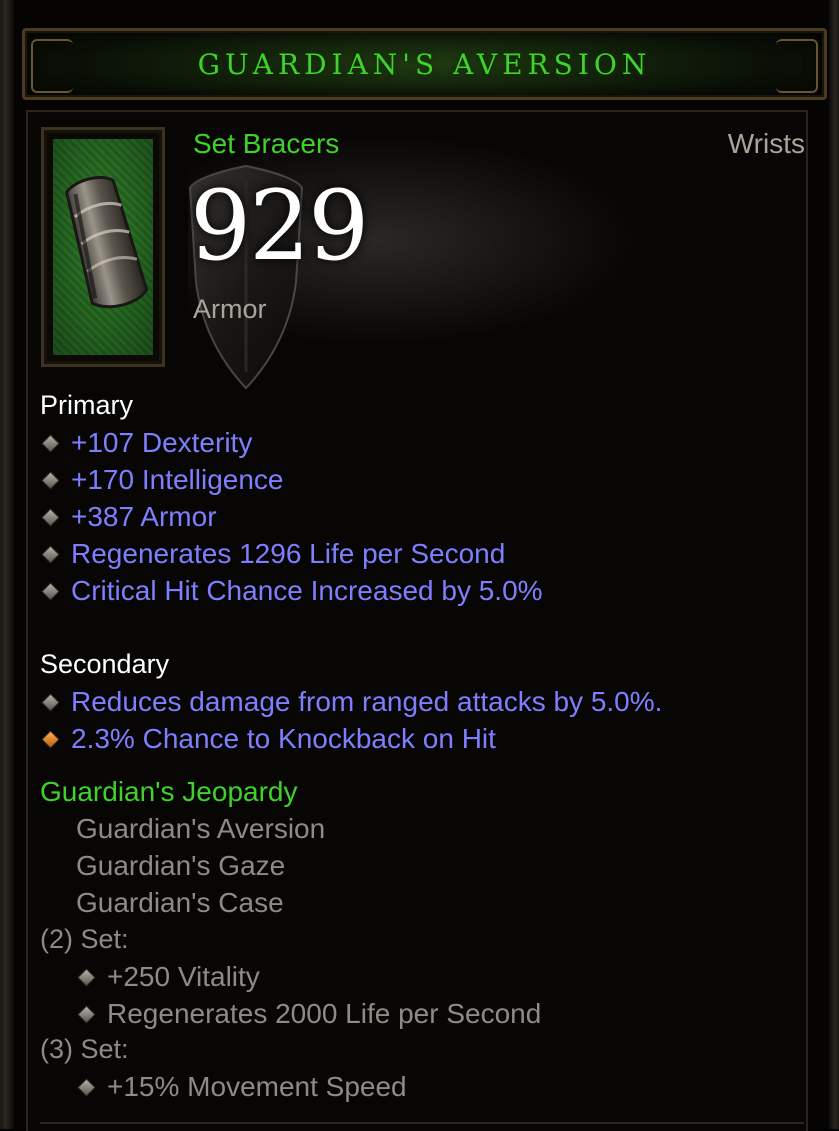  Describe the element at coordinates (183, 976) in the screenshot. I see `set-bonus-text: +250 Vitality` at that location.